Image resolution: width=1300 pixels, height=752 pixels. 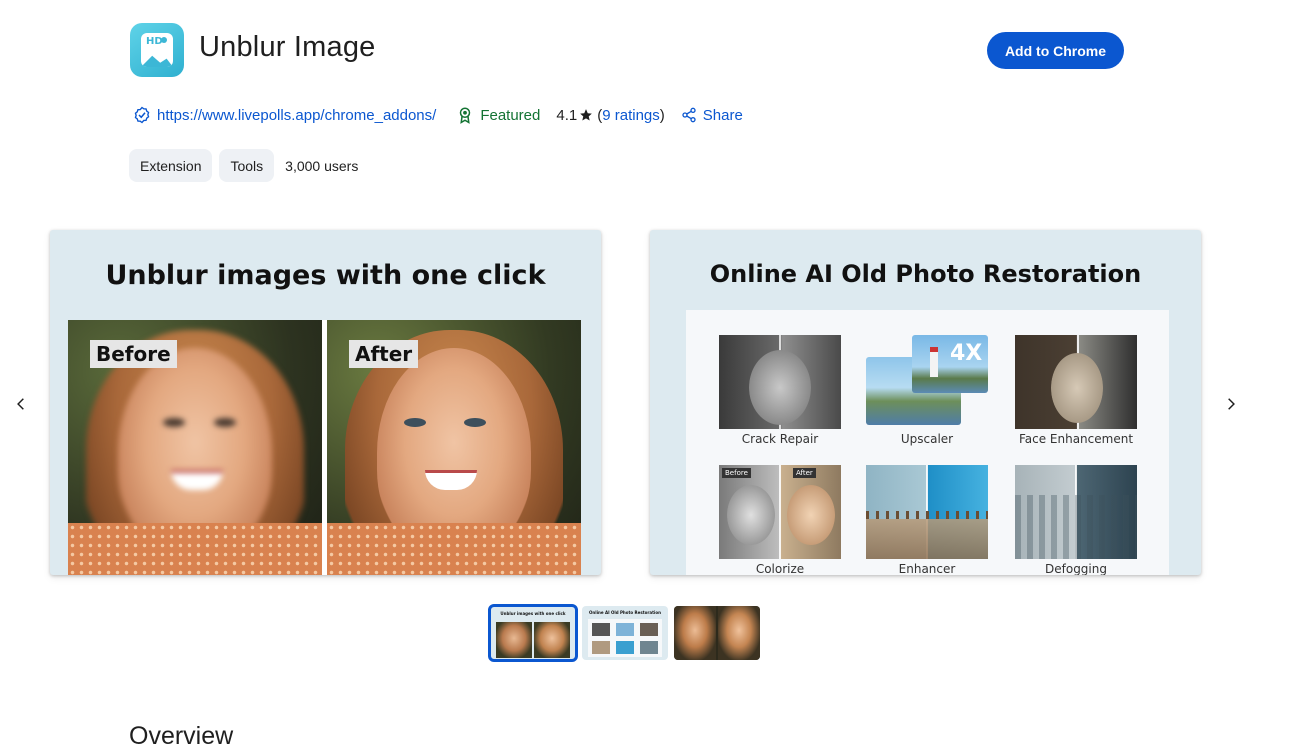 I want to click on feature-caption: Enhancer, so click(x=927, y=568).